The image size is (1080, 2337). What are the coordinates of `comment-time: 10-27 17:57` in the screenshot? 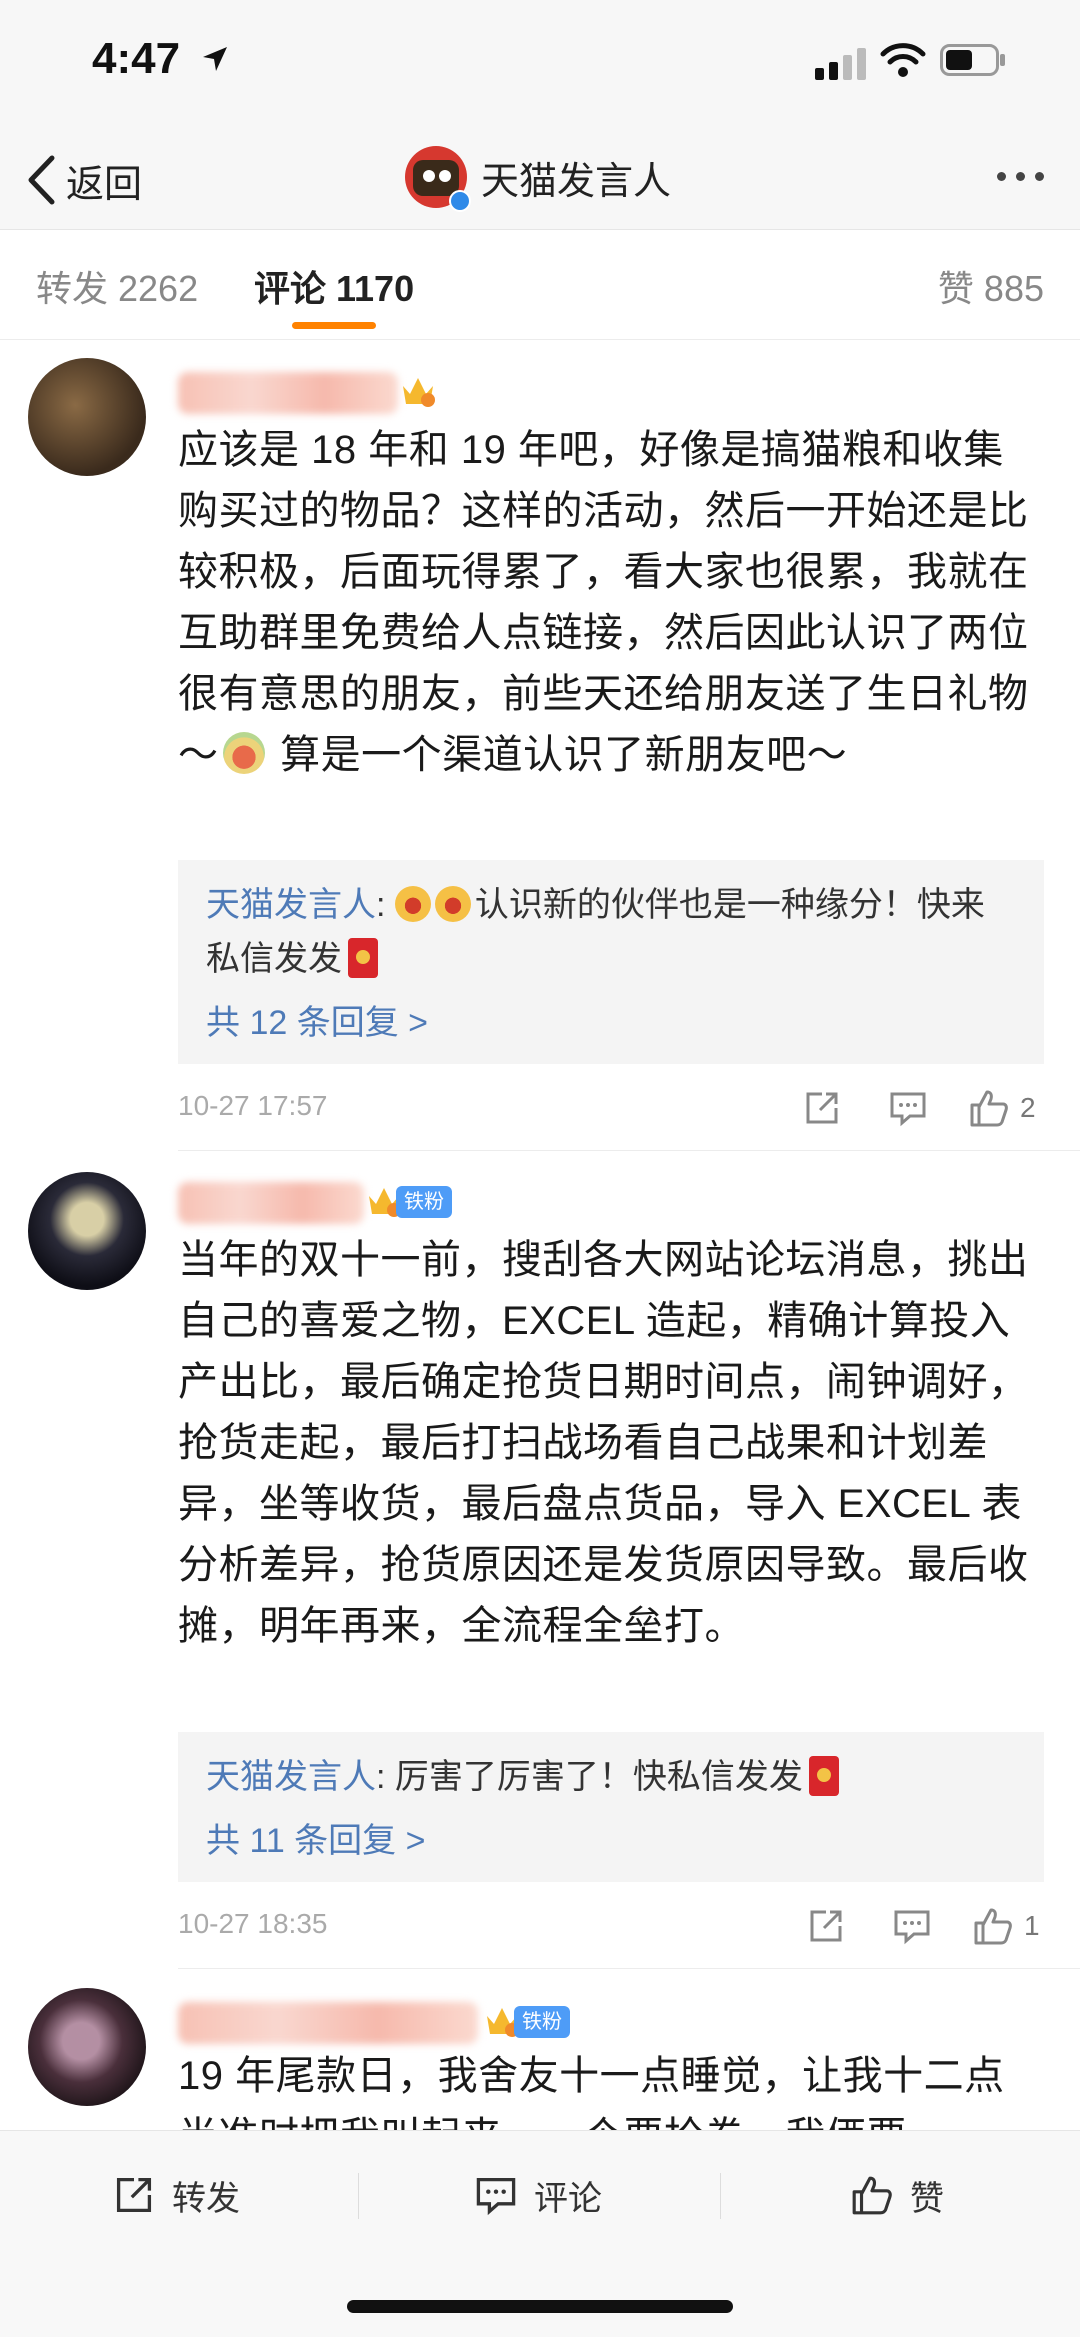 It's located at (253, 1105).